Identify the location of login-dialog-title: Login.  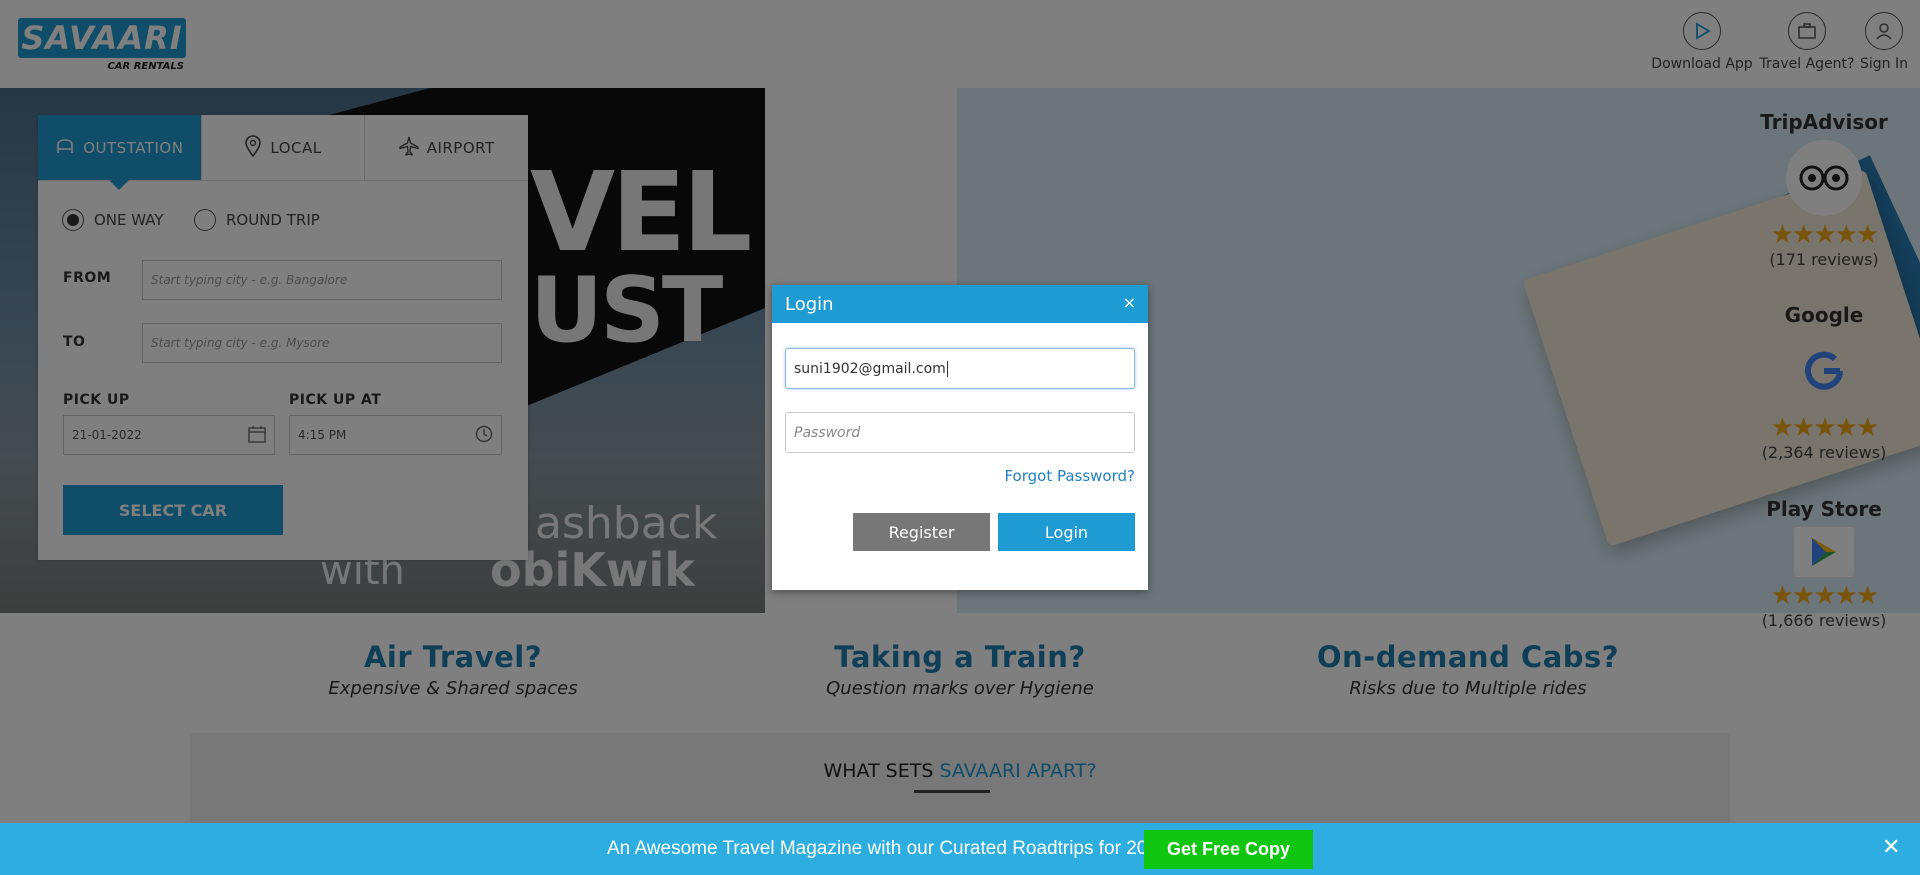
(809, 304).